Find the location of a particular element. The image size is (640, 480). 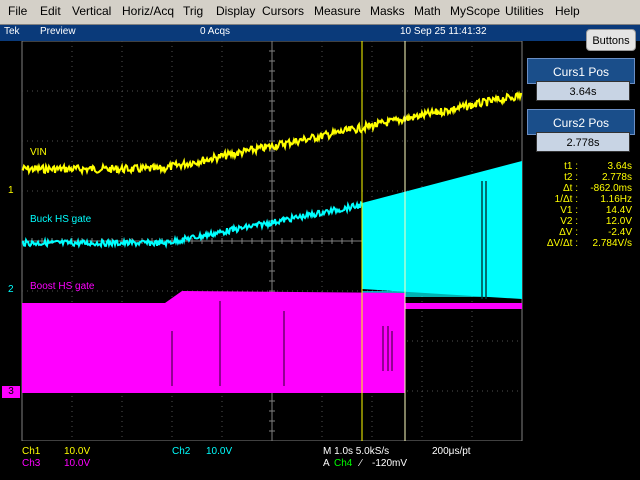

ch1-ground-marker: 1 is located at coordinates (11, 190).